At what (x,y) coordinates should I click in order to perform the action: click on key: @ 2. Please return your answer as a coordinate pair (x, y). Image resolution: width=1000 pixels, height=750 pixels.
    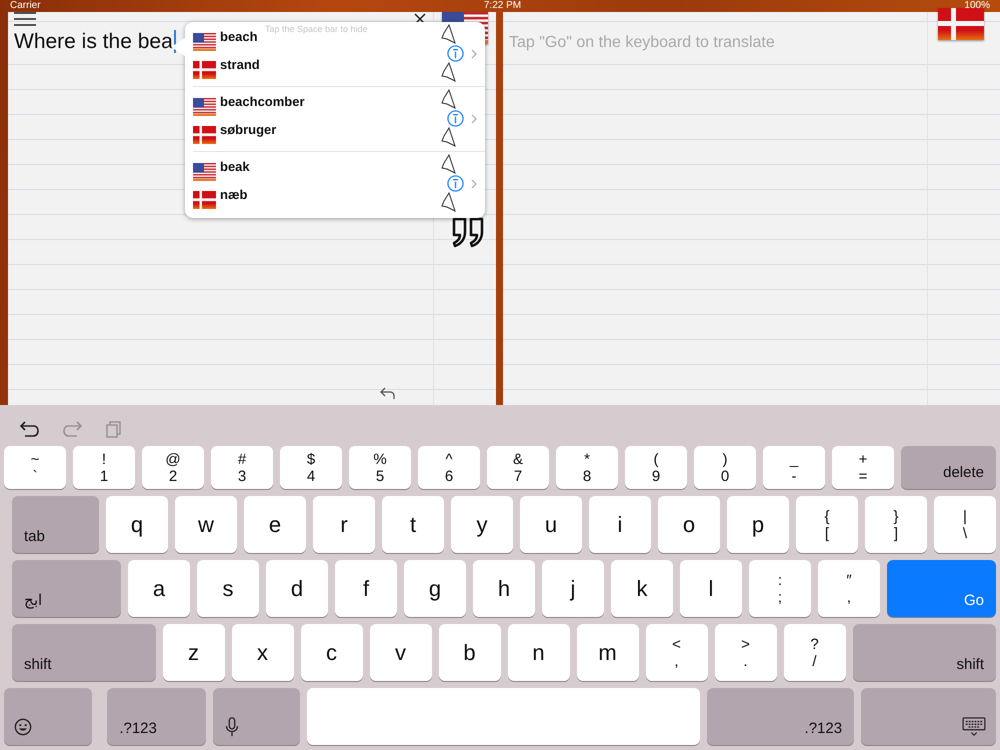
    Looking at the image, I should click on (173, 467).